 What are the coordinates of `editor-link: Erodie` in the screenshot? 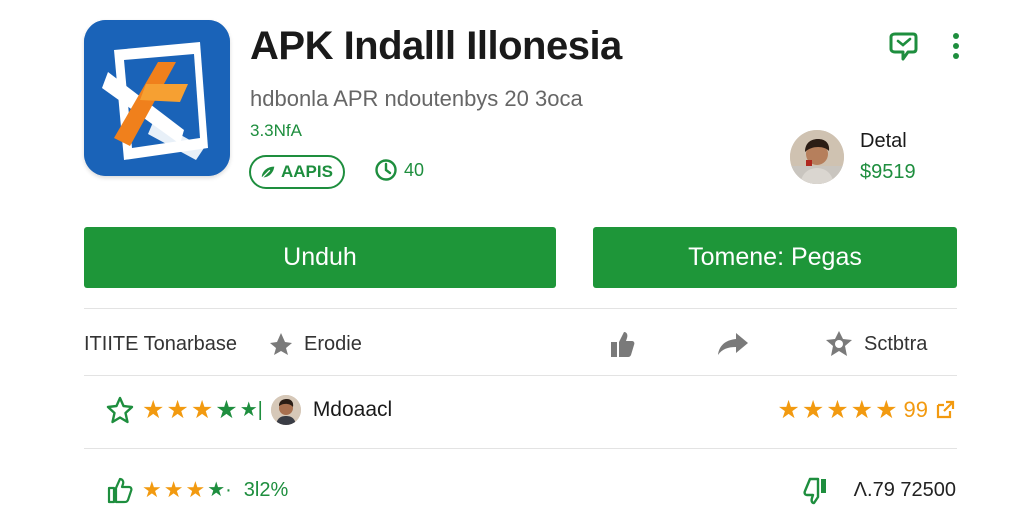 It's located at (315, 344).